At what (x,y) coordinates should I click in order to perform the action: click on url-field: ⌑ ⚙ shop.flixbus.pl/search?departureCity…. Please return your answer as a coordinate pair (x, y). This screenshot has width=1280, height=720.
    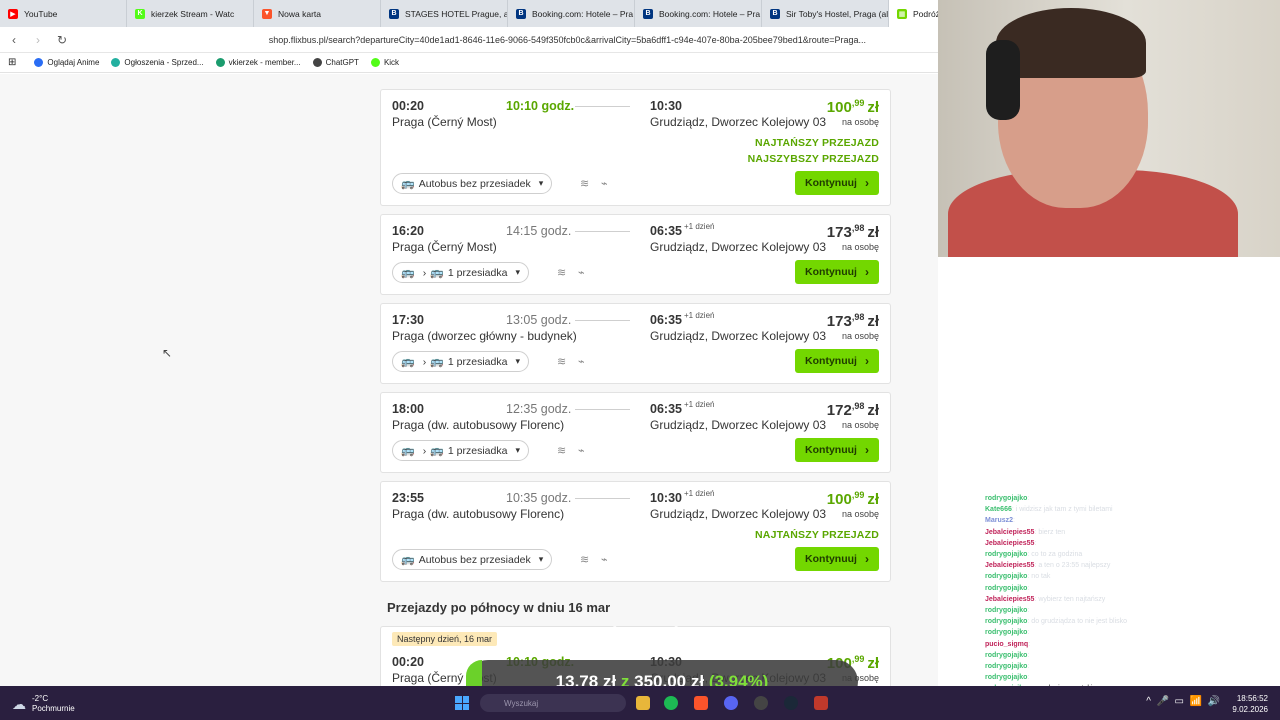
    Looking at the image, I should click on (591, 39).